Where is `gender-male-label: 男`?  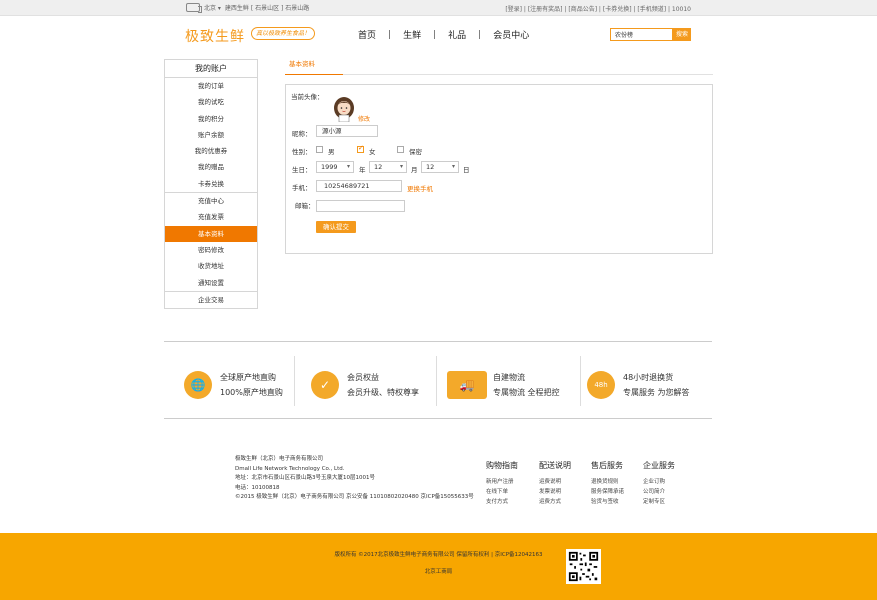 gender-male-label: 男 is located at coordinates (331, 152).